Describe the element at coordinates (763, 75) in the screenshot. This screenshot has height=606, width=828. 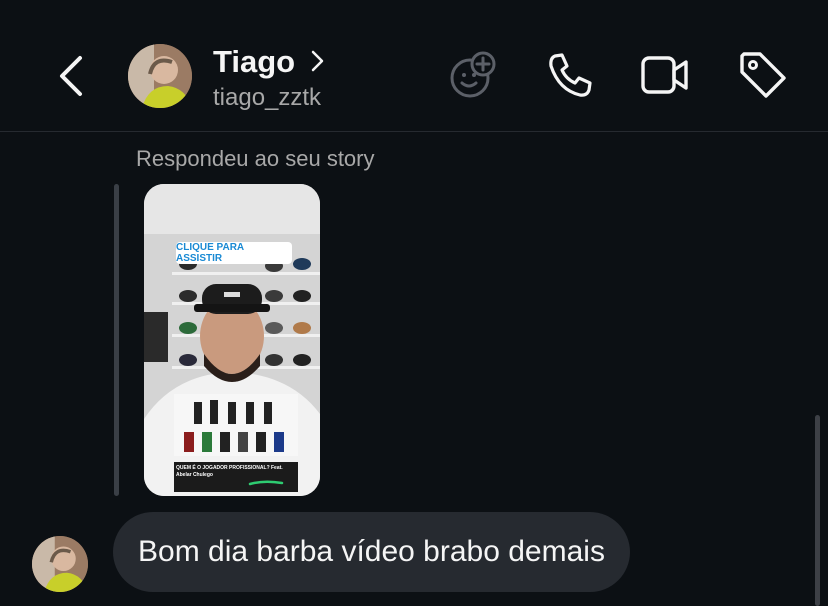
I see `tag-icon` at that location.